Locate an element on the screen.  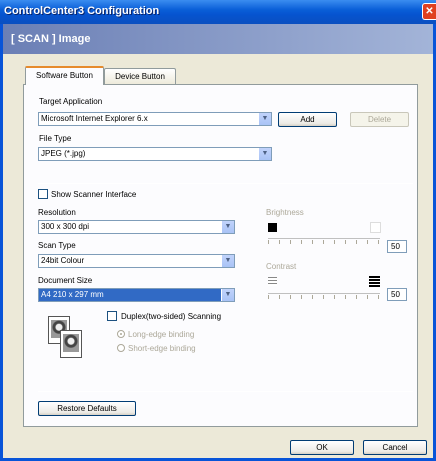
document-icon is located at coordinates (71, 344).